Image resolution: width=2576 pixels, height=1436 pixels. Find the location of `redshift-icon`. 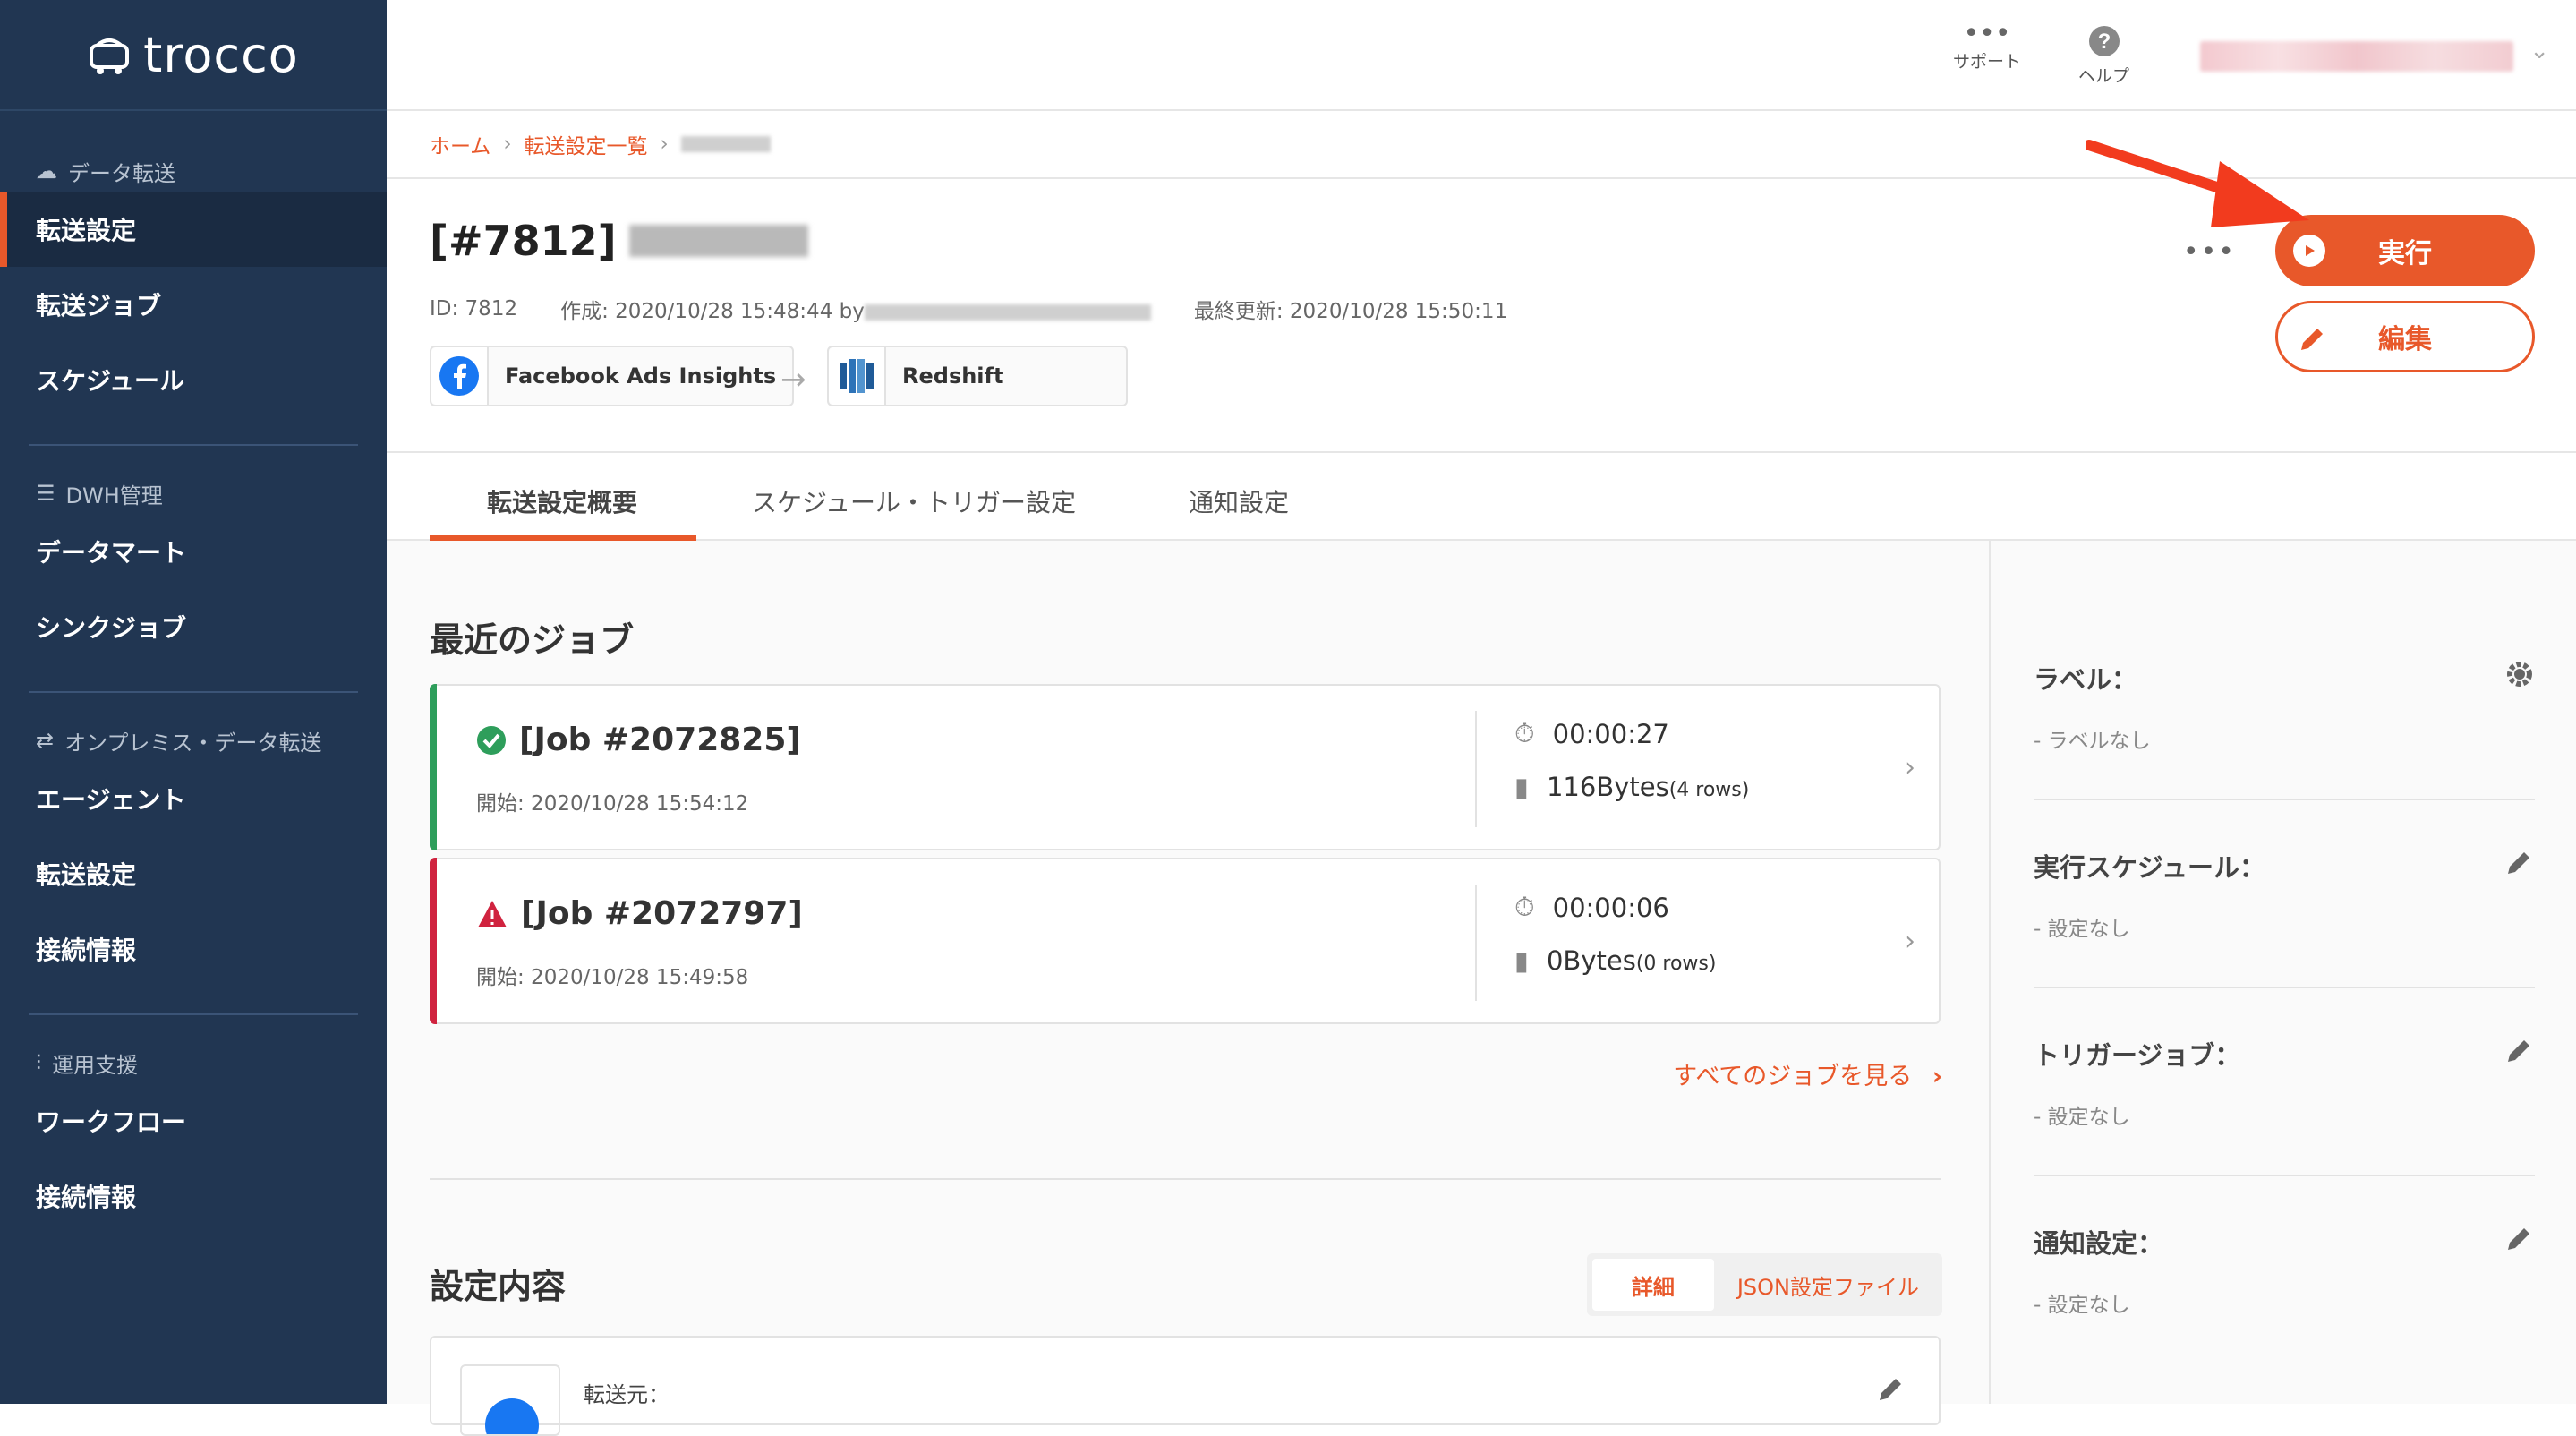

redshift-icon is located at coordinates (857, 376).